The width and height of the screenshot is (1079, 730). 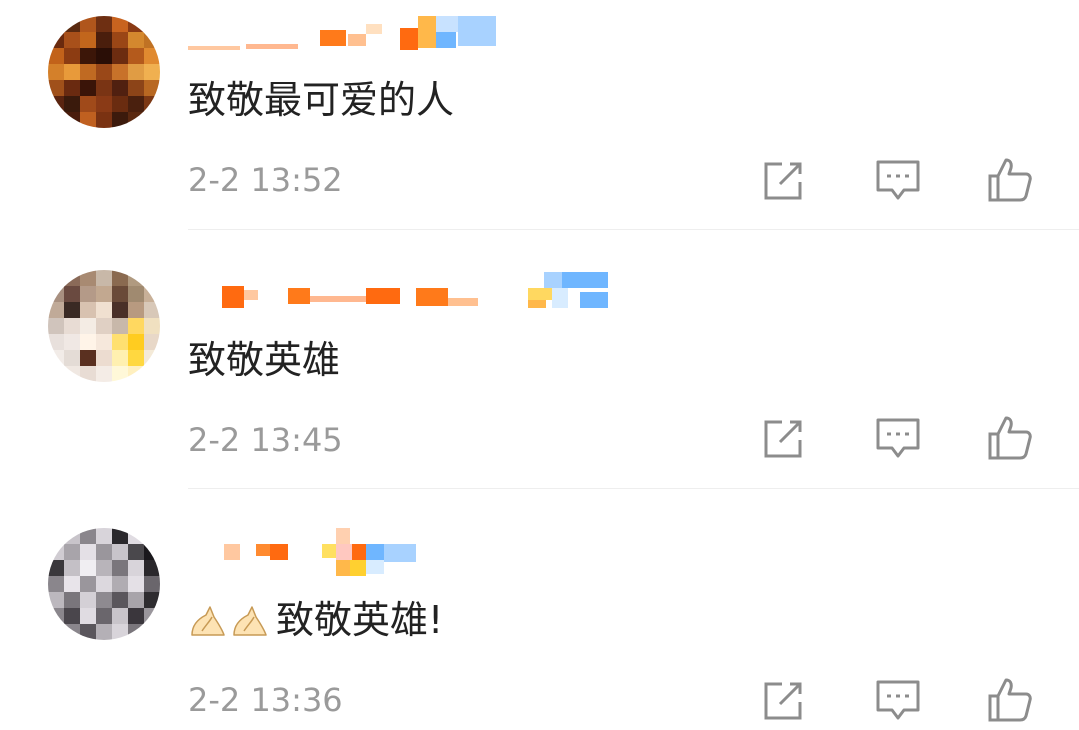 I want to click on comment-text: 致敬英雄, so click(x=264, y=360).